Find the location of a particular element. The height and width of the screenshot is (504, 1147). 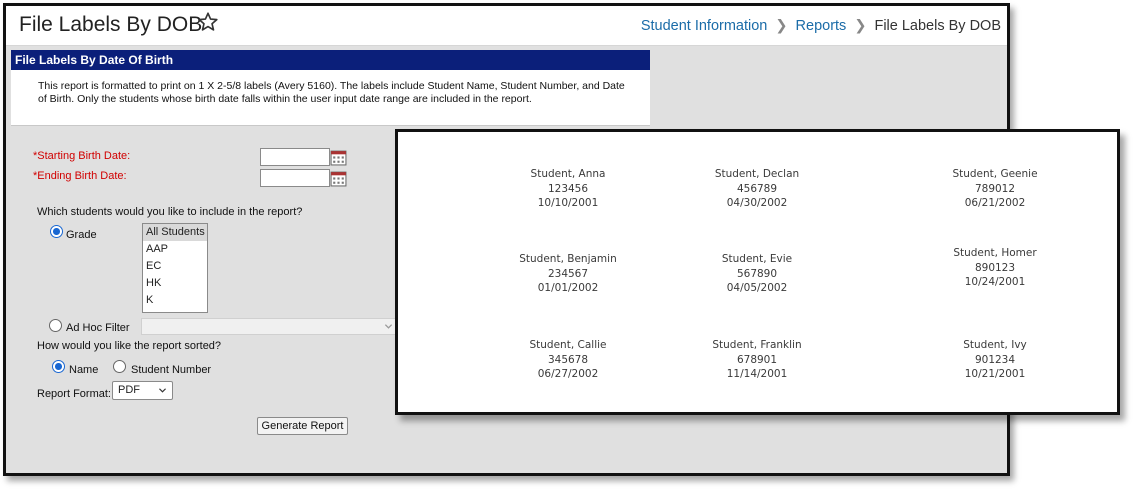

label-card: Student, Callie 345678 06/27/2002 is located at coordinates (568, 360).